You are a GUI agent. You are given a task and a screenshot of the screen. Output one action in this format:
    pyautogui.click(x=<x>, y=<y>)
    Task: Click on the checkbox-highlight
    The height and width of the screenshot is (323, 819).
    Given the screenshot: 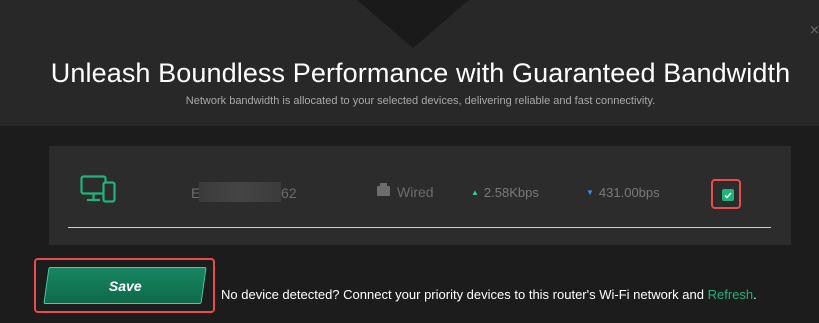 What is the action you would take?
    pyautogui.click(x=726, y=194)
    